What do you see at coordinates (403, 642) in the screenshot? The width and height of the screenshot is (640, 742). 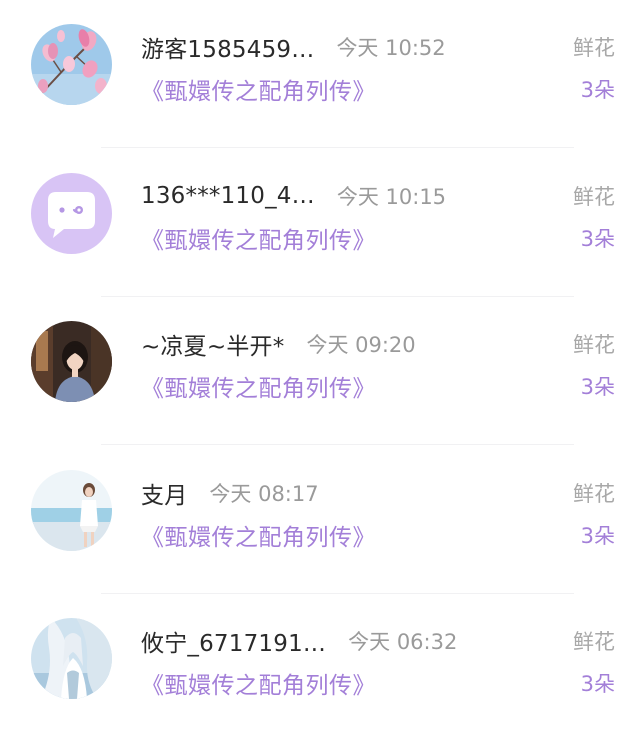 I see `gift-time: 今天 06:32` at bounding box center [403, 642].